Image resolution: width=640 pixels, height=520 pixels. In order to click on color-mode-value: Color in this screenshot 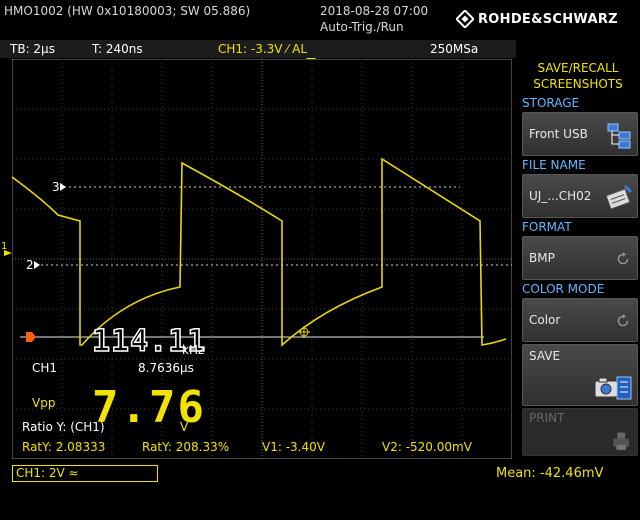, I will do `click(545, 320)`.